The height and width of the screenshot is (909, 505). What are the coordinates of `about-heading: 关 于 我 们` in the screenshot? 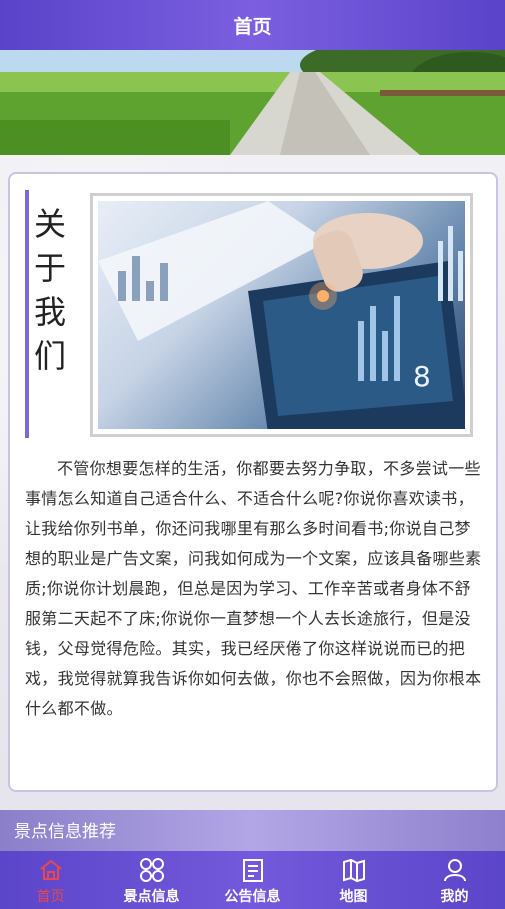 It's located at (48, 314).